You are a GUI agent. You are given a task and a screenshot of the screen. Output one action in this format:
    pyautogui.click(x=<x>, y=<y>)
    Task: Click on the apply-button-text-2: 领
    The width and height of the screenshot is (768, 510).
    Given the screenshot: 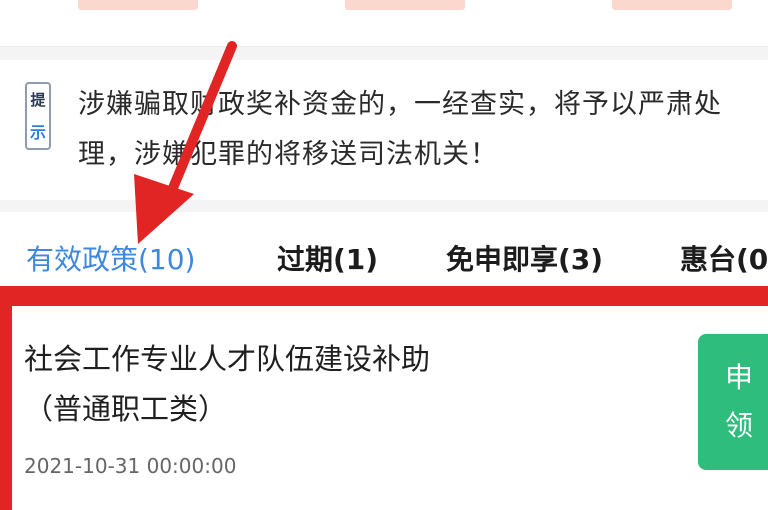 What is the action you would take?
    pyautogui.click(x=738, y=425)
    